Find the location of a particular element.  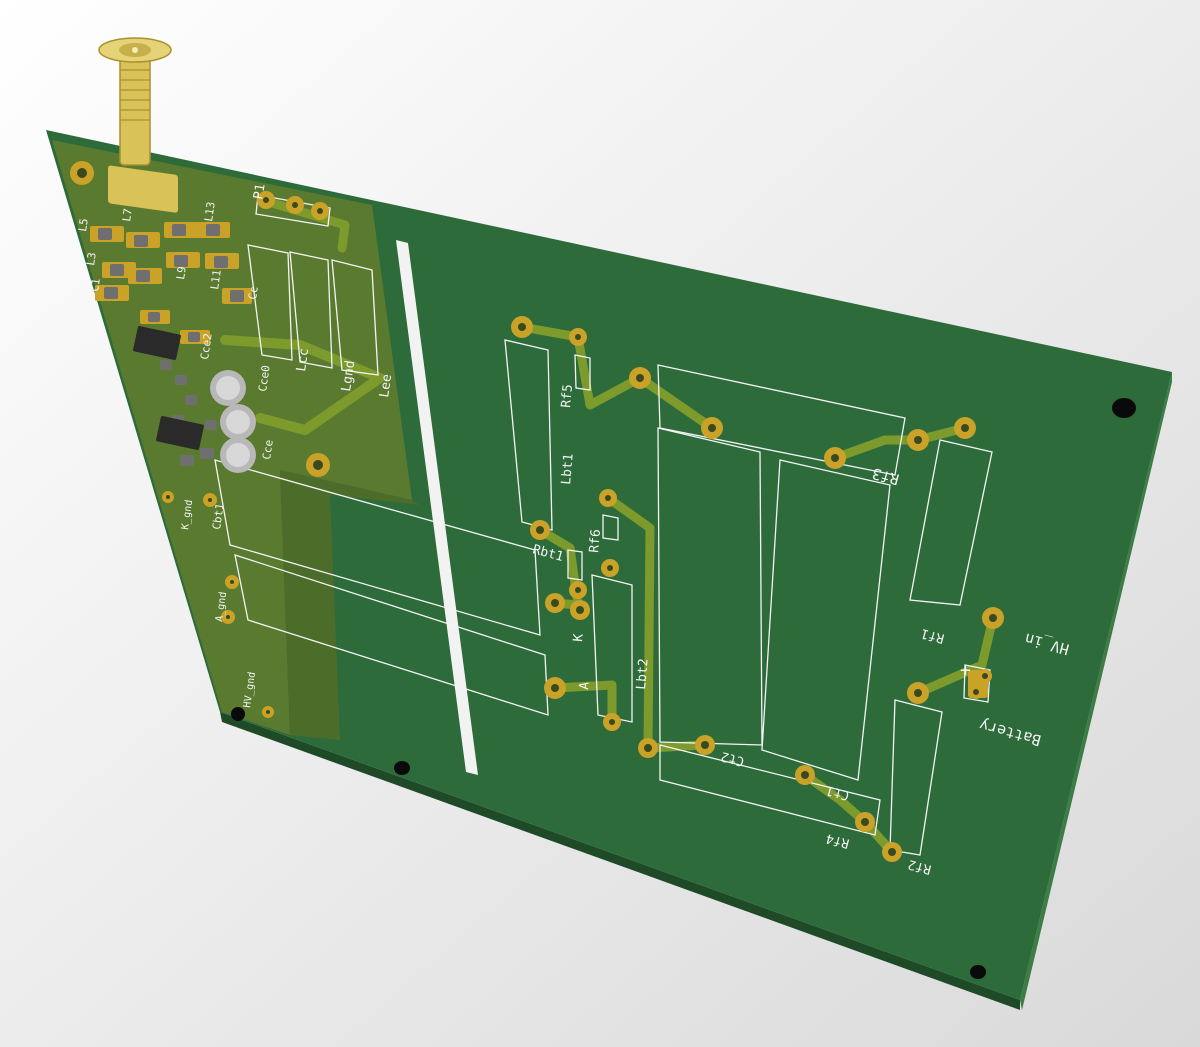

label-cc: Cc is located at coordinates (253, 292).